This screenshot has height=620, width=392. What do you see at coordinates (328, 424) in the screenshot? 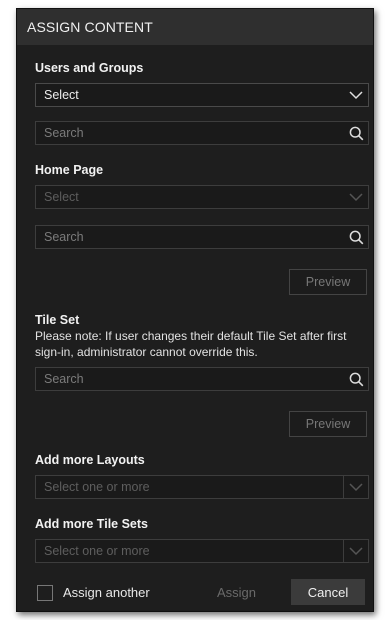
I see `tile-set-preview-button: Preview` at bounding box center [328, 424].